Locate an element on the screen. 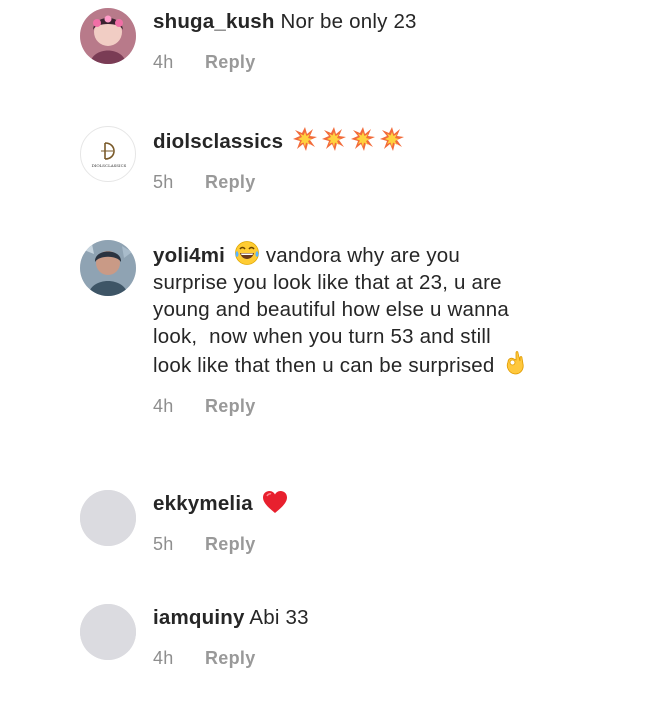 This screenshot has height=720, width=650. joy-emoji is located at coordinates (247, 253).